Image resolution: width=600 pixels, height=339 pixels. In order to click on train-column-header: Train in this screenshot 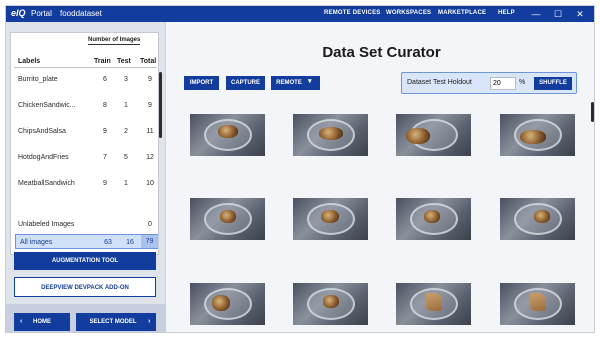, I will do `click(102, 61)`.